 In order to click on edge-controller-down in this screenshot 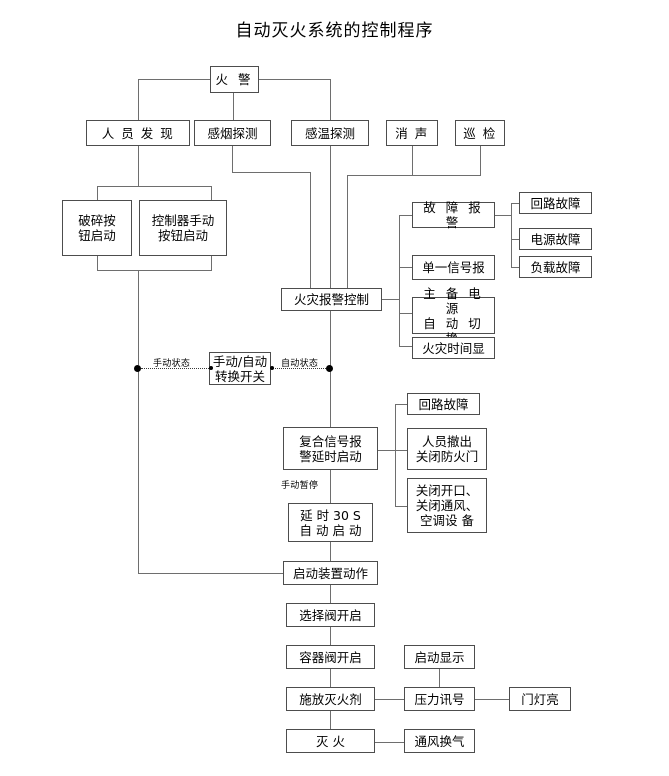, I will do `click(211, 193)`.